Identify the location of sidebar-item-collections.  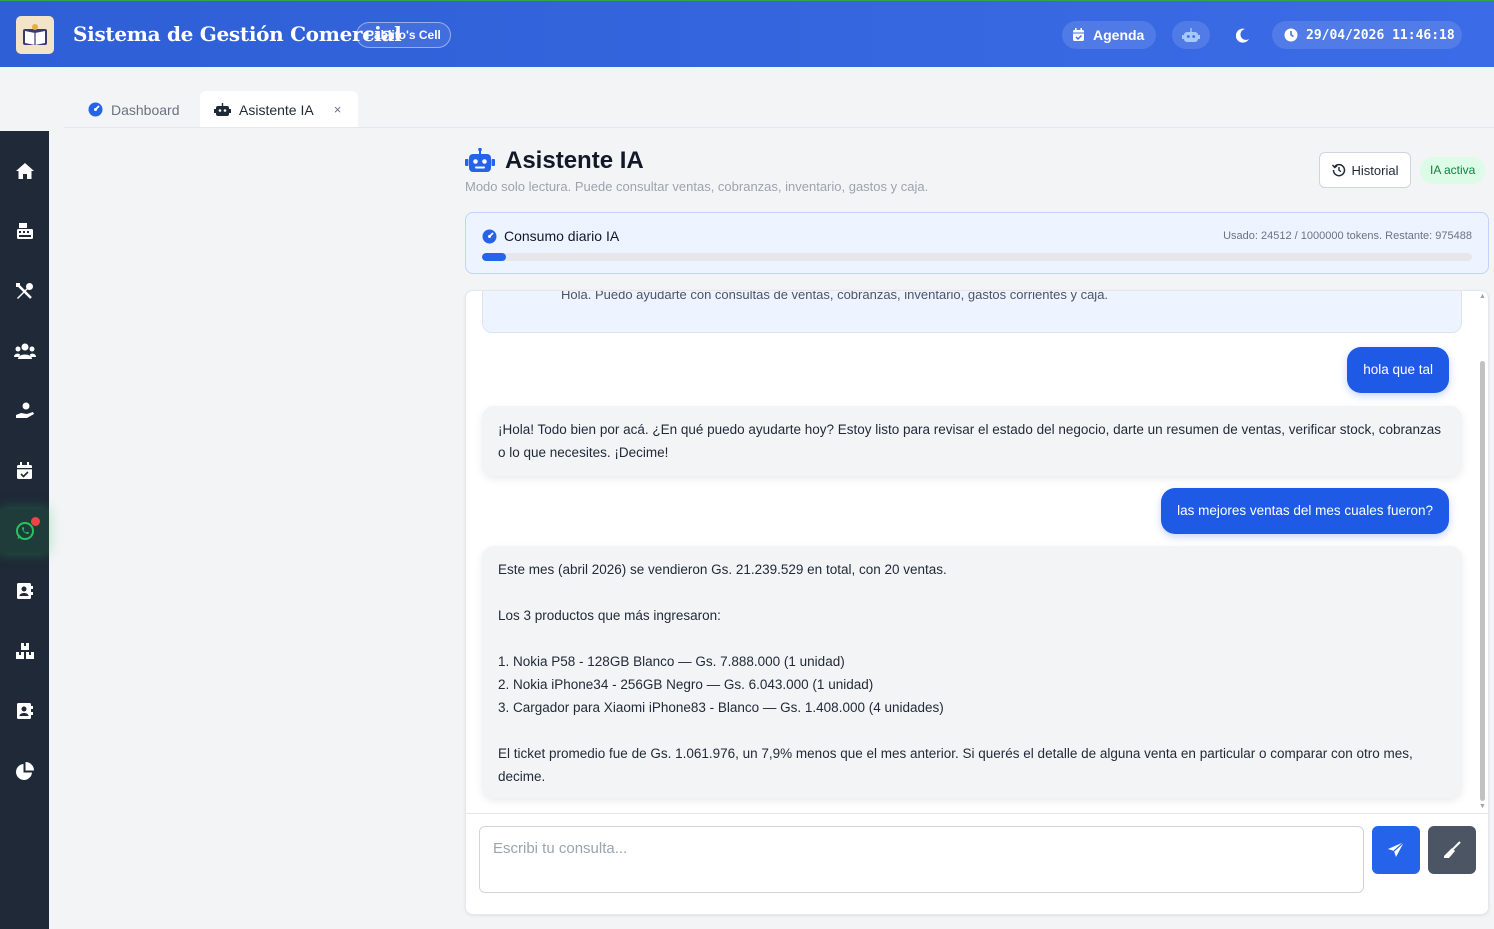
(24, 411).